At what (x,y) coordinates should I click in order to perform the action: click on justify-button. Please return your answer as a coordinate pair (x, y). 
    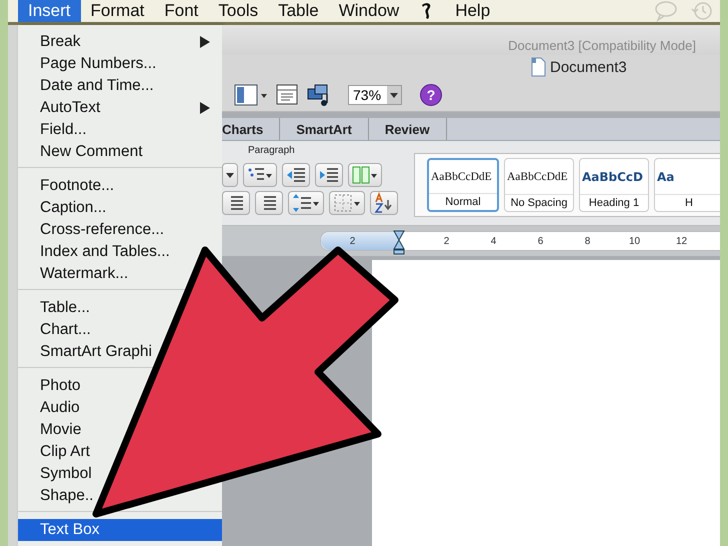
    Looking at the image, I should click on (269, 203).